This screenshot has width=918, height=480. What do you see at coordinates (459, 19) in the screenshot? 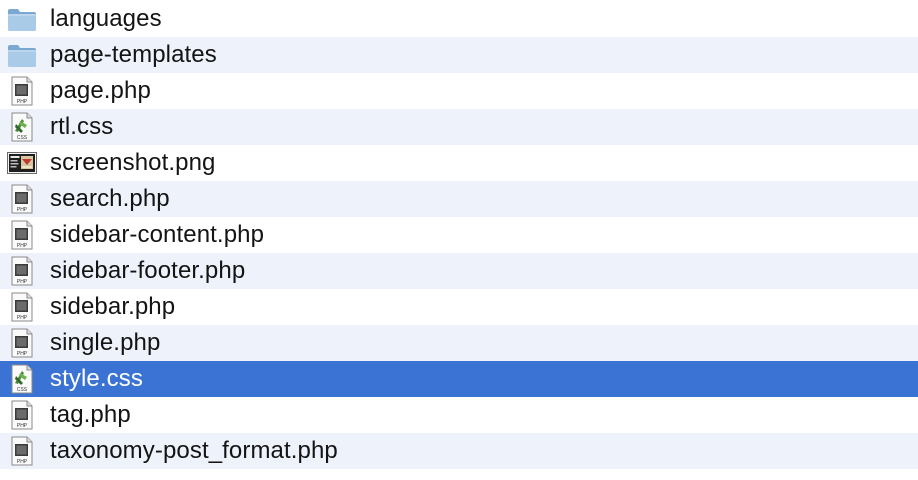
I see `file-row-languages: languages` at bounding box center [459, 19].